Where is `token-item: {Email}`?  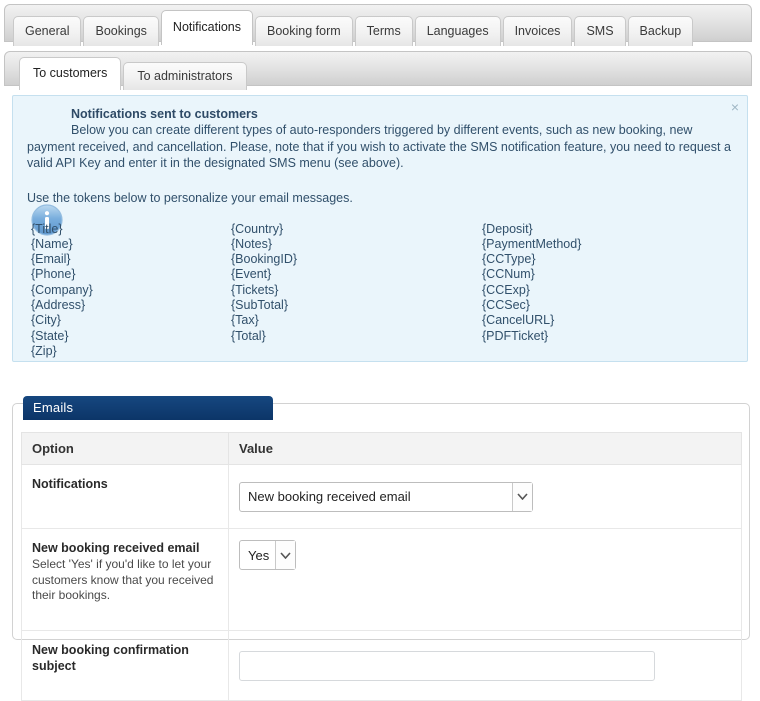 token-item: {Email} is located at coordinates (51, 259).